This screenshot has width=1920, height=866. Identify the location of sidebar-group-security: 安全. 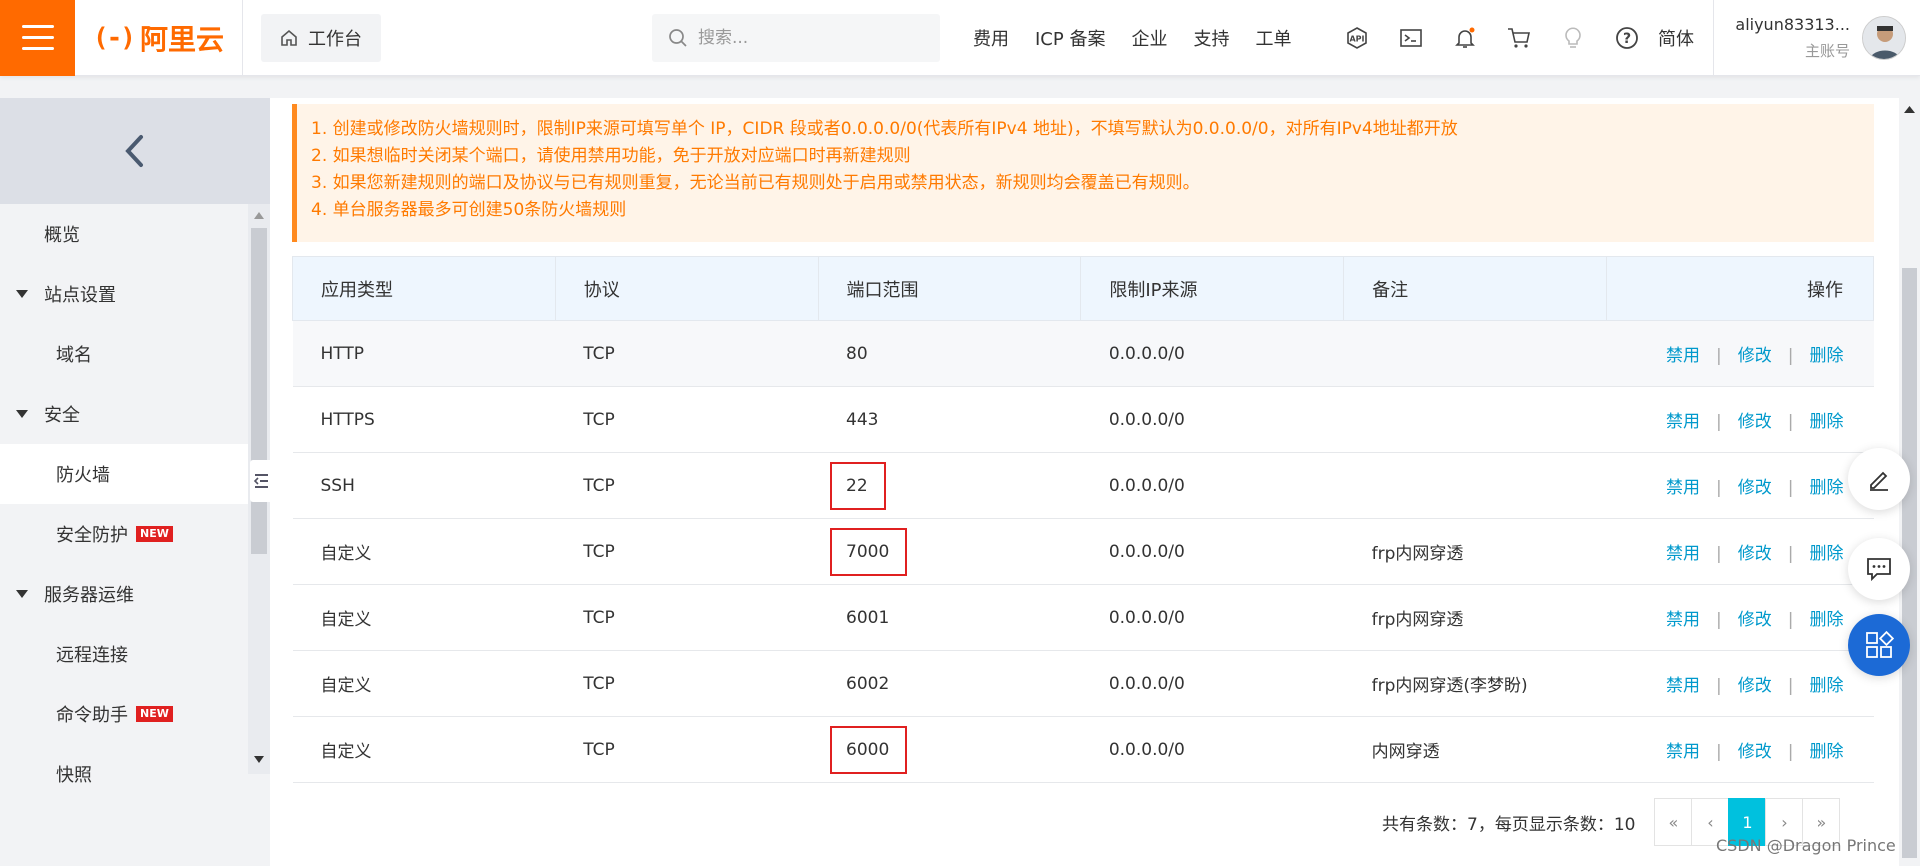
(124, 414).